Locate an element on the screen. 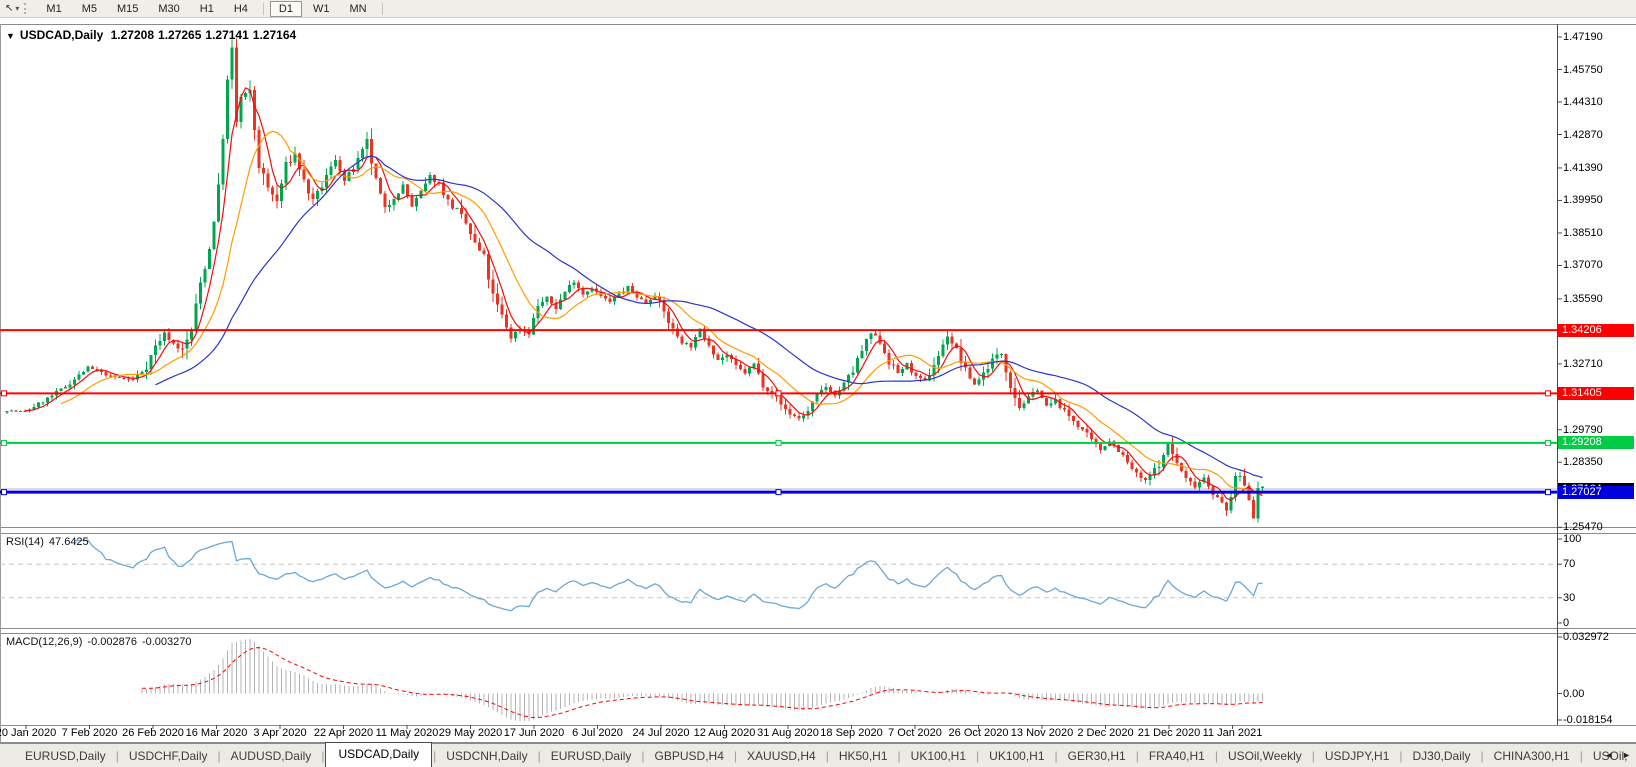 This screenshot has height=767, width=1636. date-axis-label: 6 Jul 2020 is located at coordinates (597, 733).